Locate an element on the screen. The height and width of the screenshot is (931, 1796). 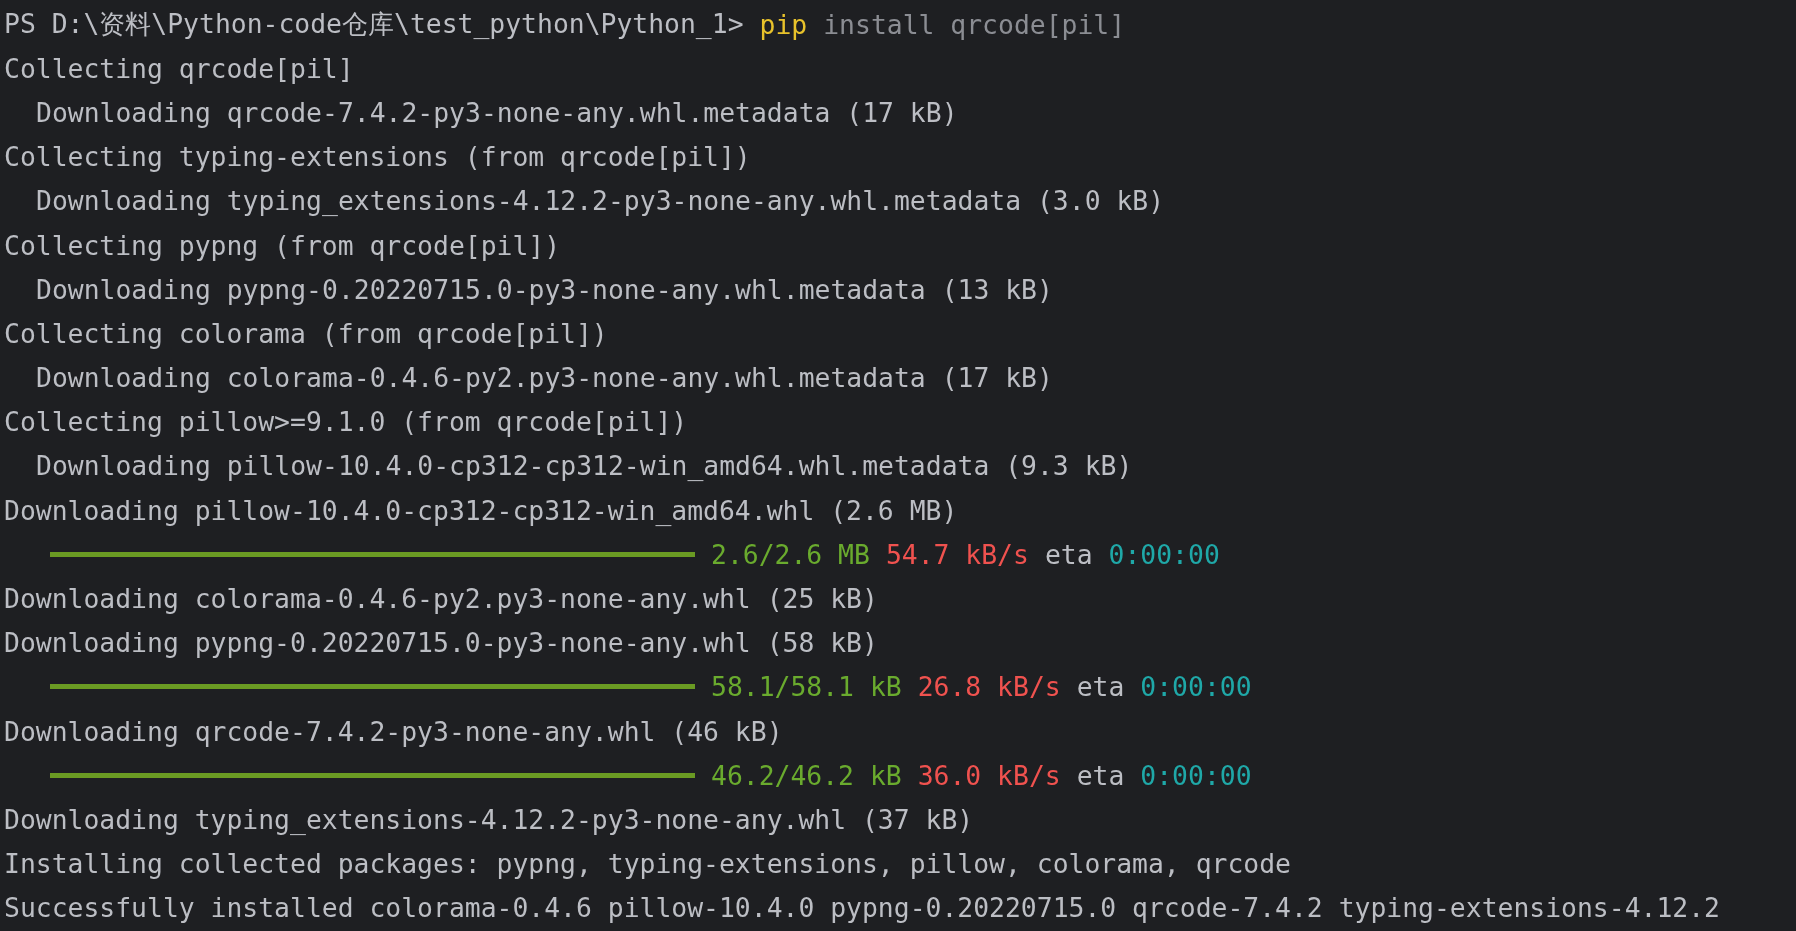
download-speed: 36.0 kB/s is located at coordinates (989, 775).